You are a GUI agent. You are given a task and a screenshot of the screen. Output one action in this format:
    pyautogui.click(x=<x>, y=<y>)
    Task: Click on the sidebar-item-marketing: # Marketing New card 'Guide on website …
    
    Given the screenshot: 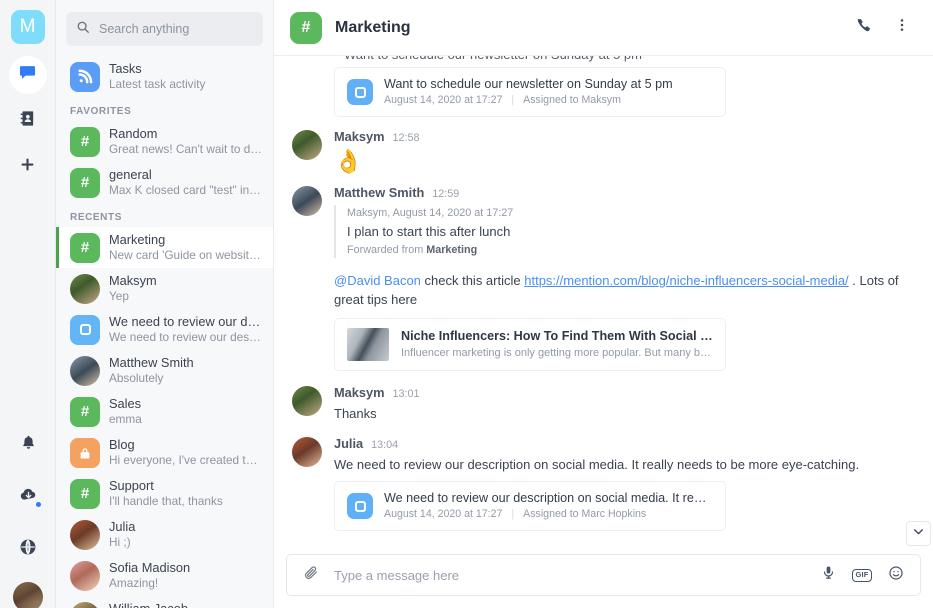 What is the action you would take?
    pyautogui.click(x=164, y=247)
    